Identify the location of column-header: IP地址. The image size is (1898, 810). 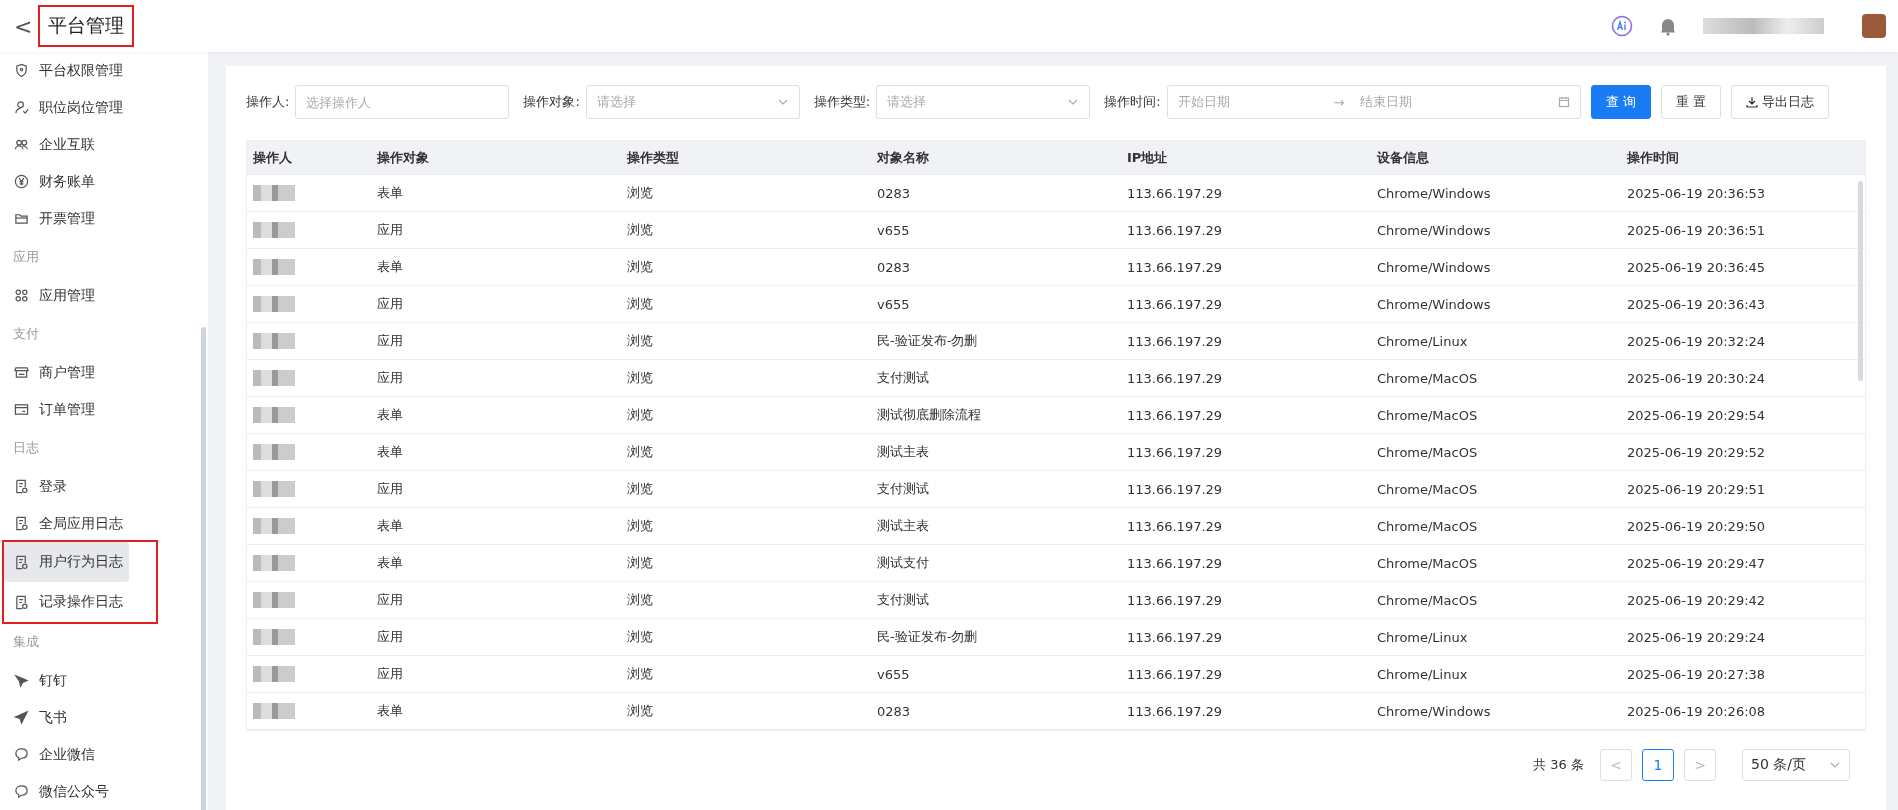
(1147, 157).